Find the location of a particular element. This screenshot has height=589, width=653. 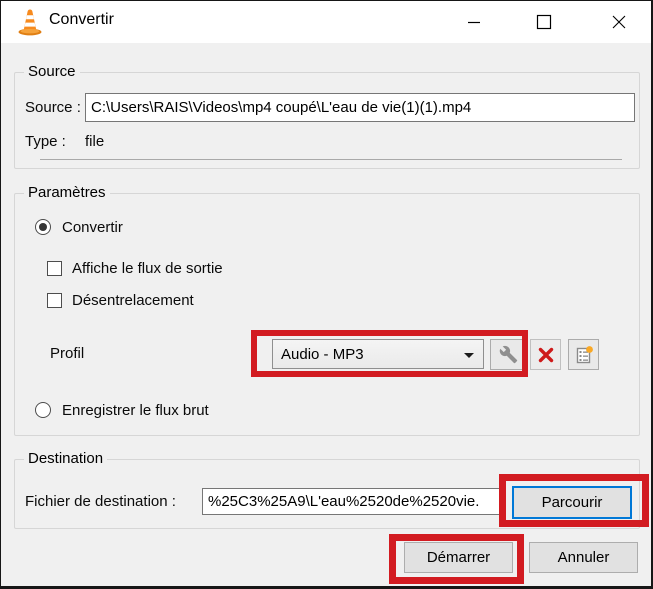

parameters-group-title: Paramètres is located at coordinates (67, 192).